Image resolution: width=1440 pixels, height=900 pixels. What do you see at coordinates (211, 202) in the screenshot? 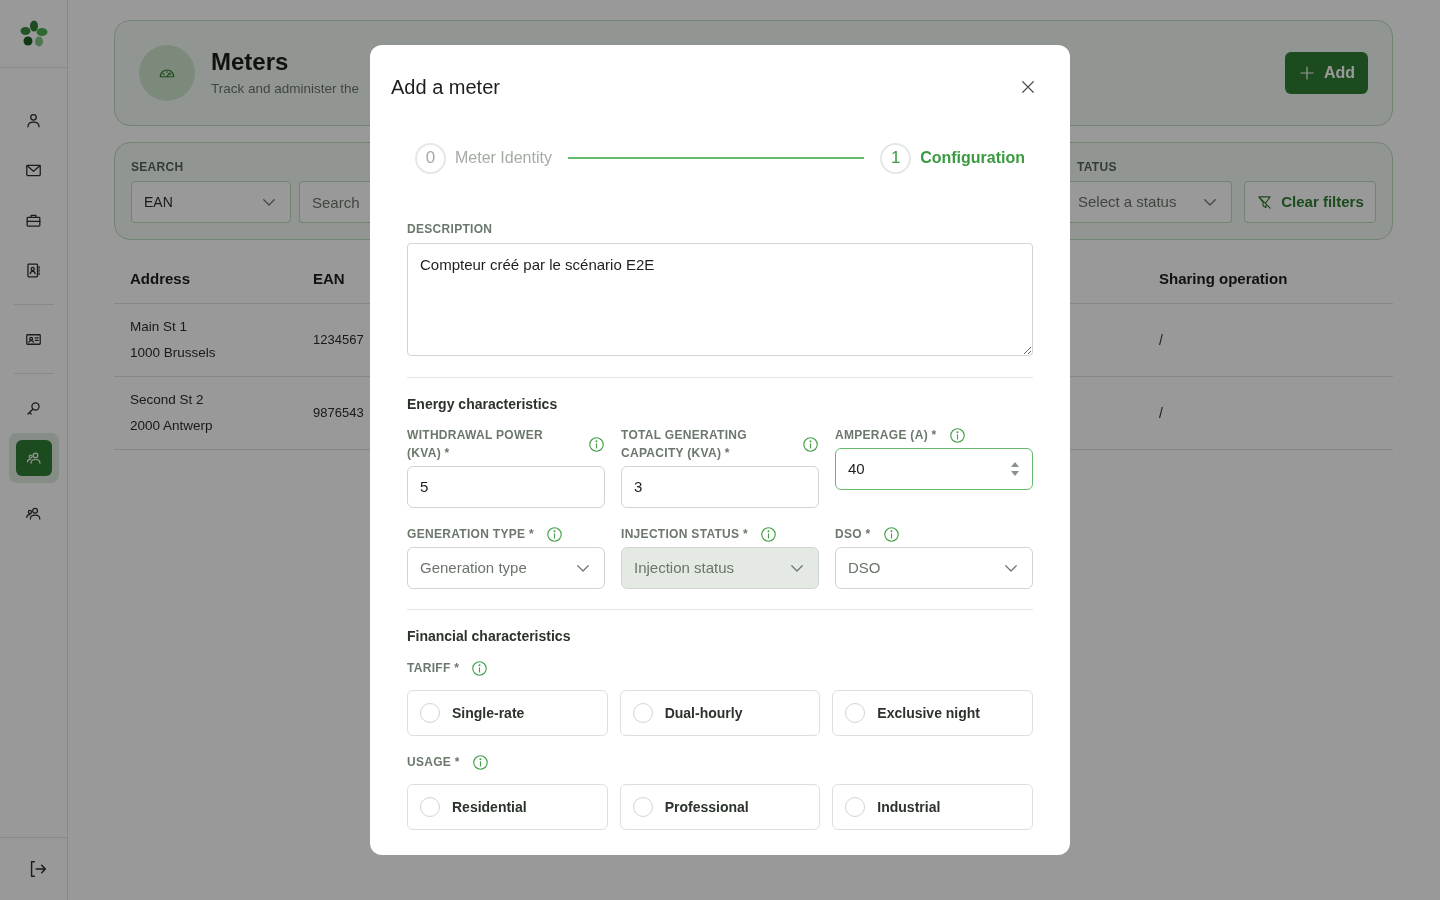
I see `search-by-select: EAN` at bounding box center [211, 202].